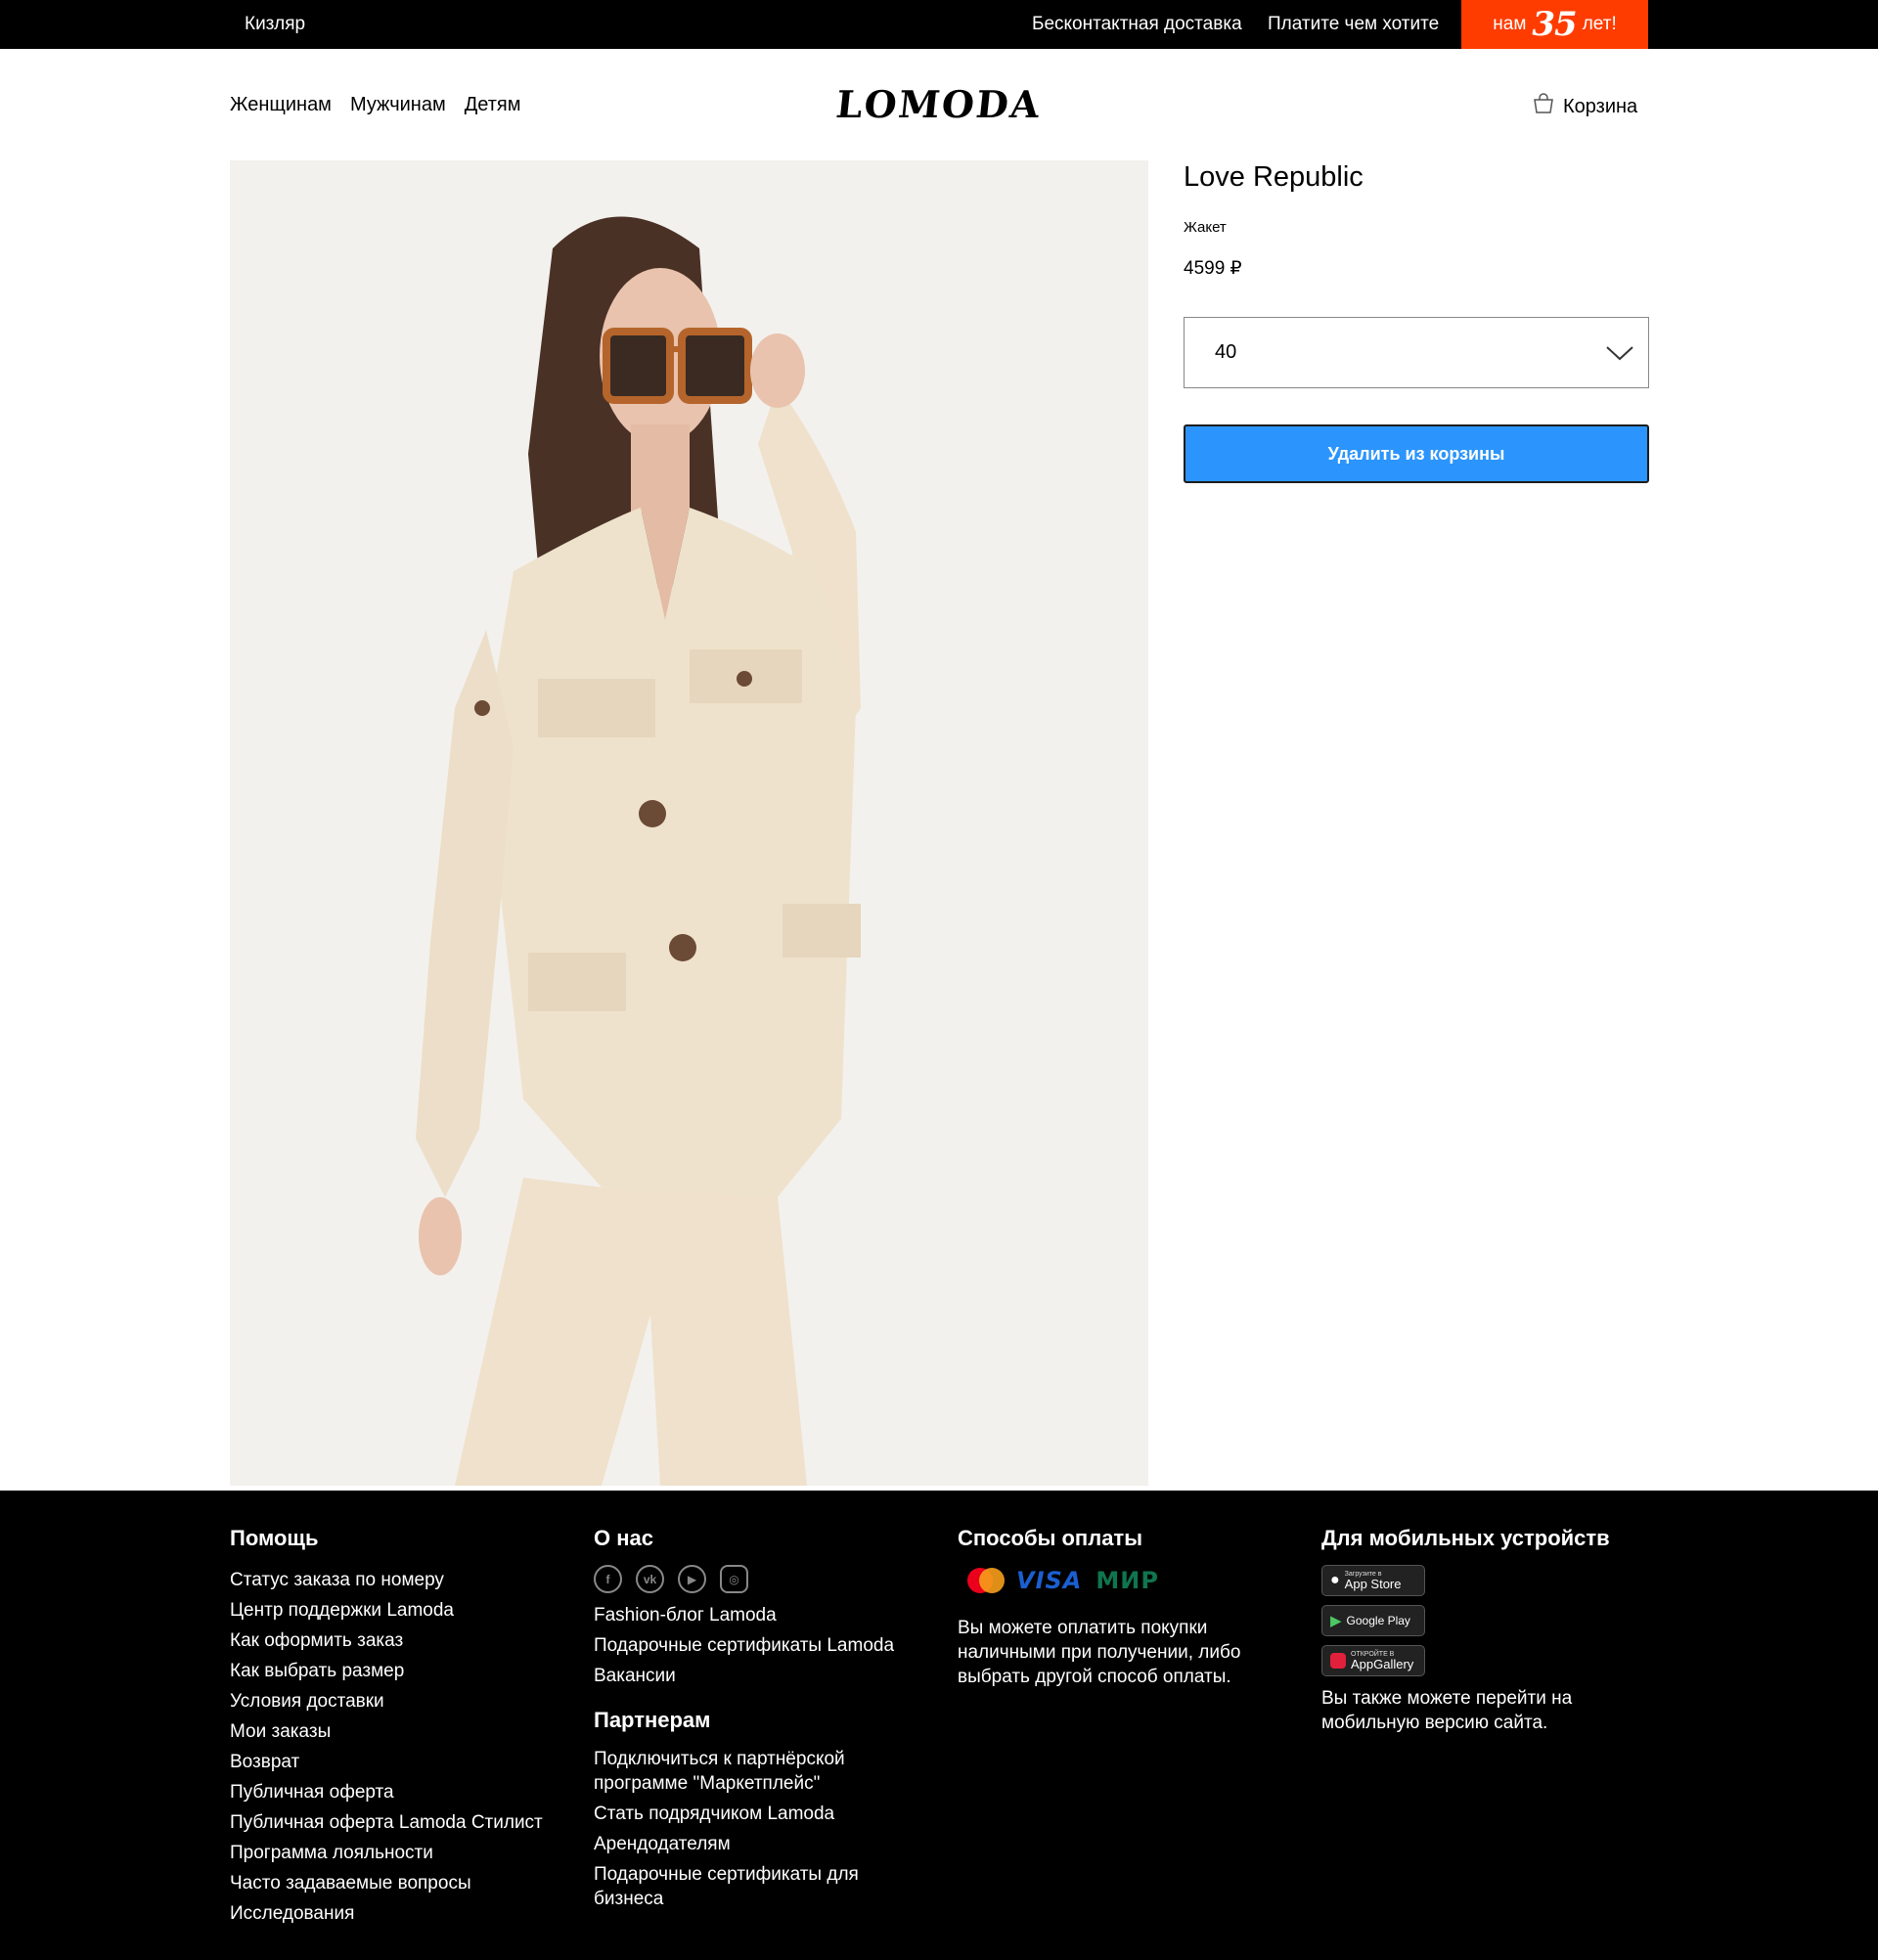  Describe the element at coordinates (1465, 1538) in the screenshot. I see `footer-mobile-title: Для мобильных устройств` at that location.